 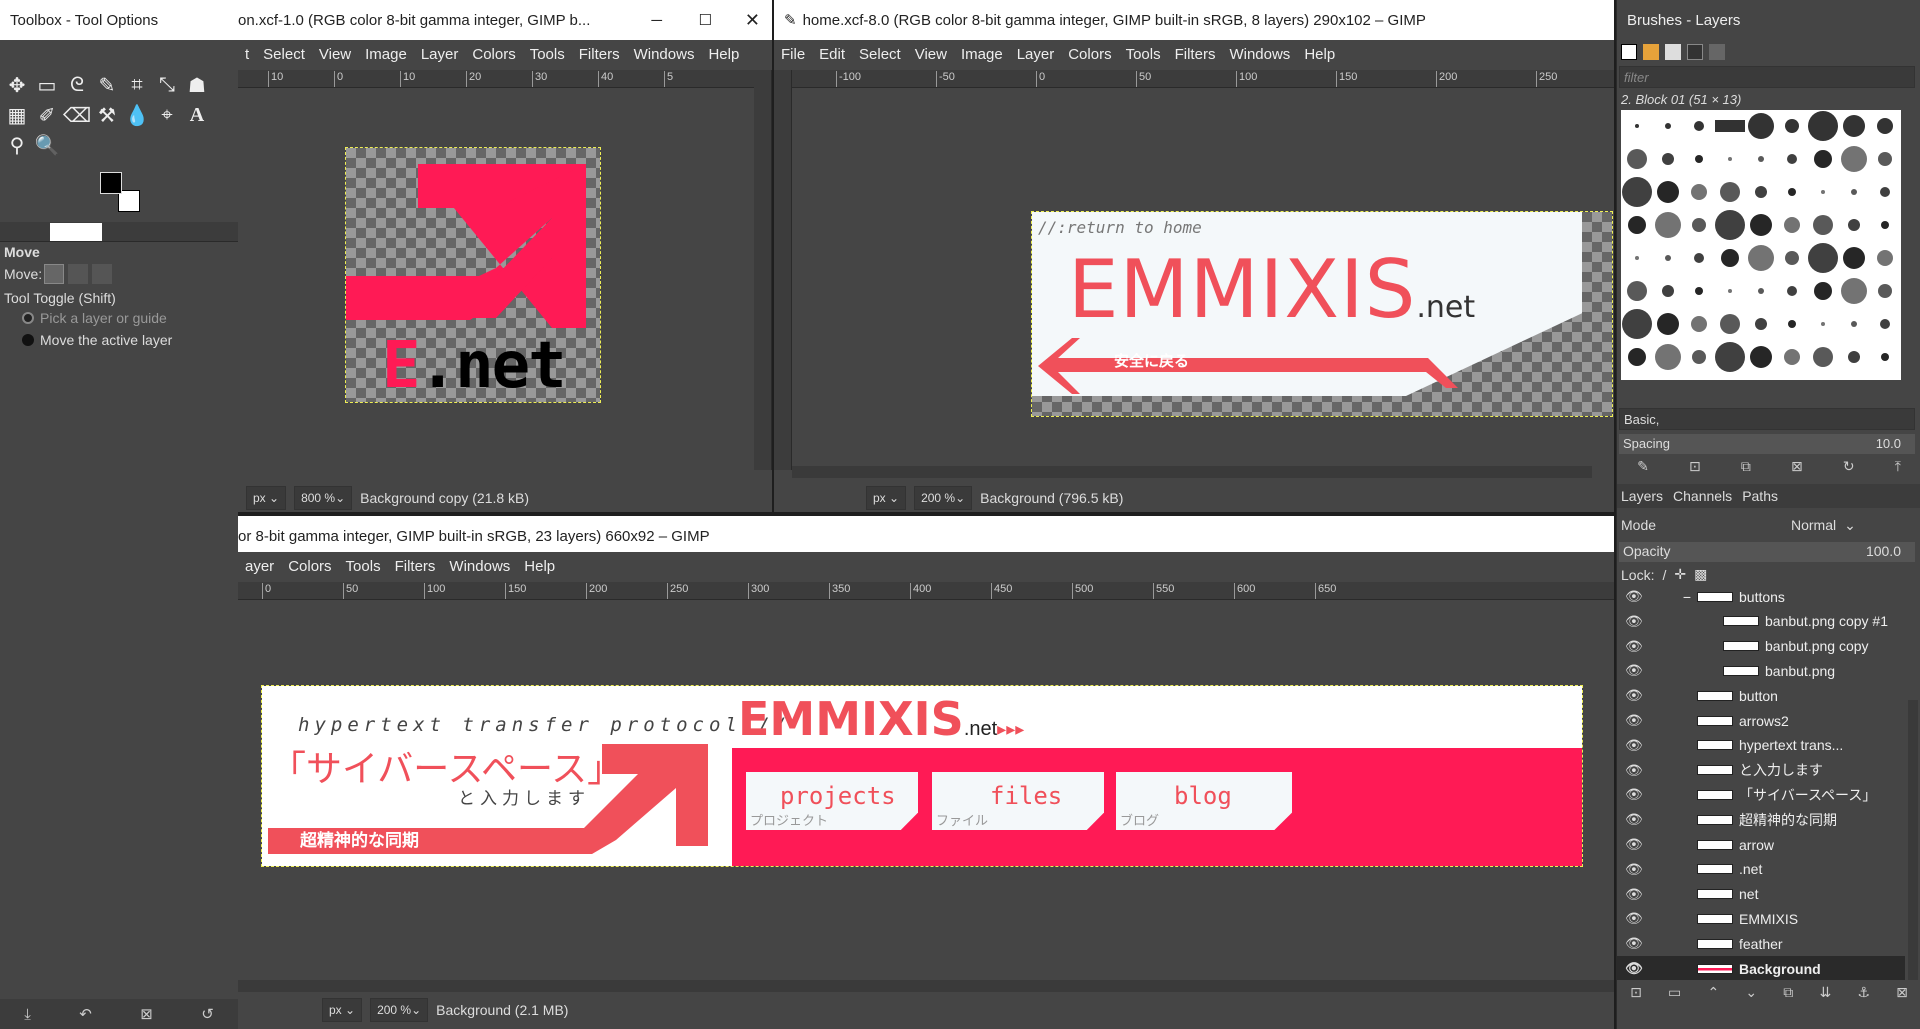 I want to click on tool-options-tab, so click(x=76, y=232).